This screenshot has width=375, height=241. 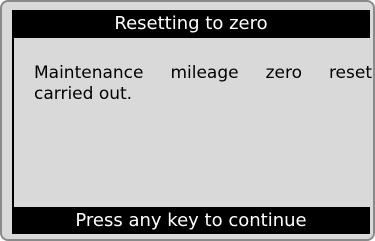 I want to click on screen-title: Resetting to zero, so click(x=191, y=24).